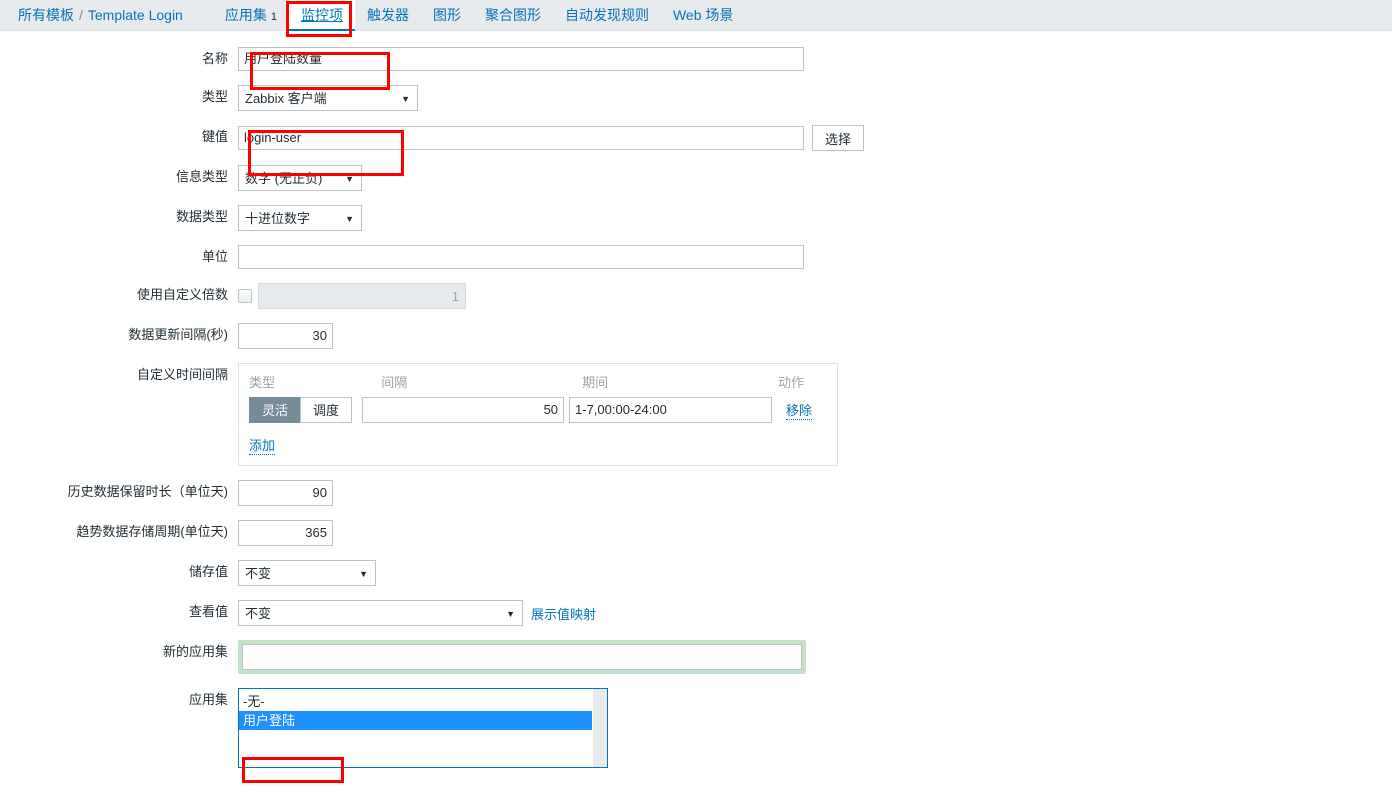  I want to click on tab-discovery-rules-label: 自动发现规则, so click(606, 14).